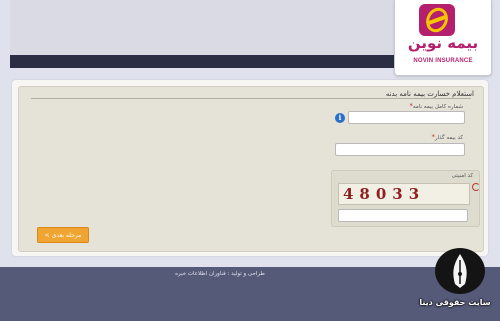 The height and width of the screenshot is (321, 500). What do you see at coordinates (63, 235) in the screenshot?
I see `next-step-button: مرحله بعدی >` at bounding box center [63, 235].